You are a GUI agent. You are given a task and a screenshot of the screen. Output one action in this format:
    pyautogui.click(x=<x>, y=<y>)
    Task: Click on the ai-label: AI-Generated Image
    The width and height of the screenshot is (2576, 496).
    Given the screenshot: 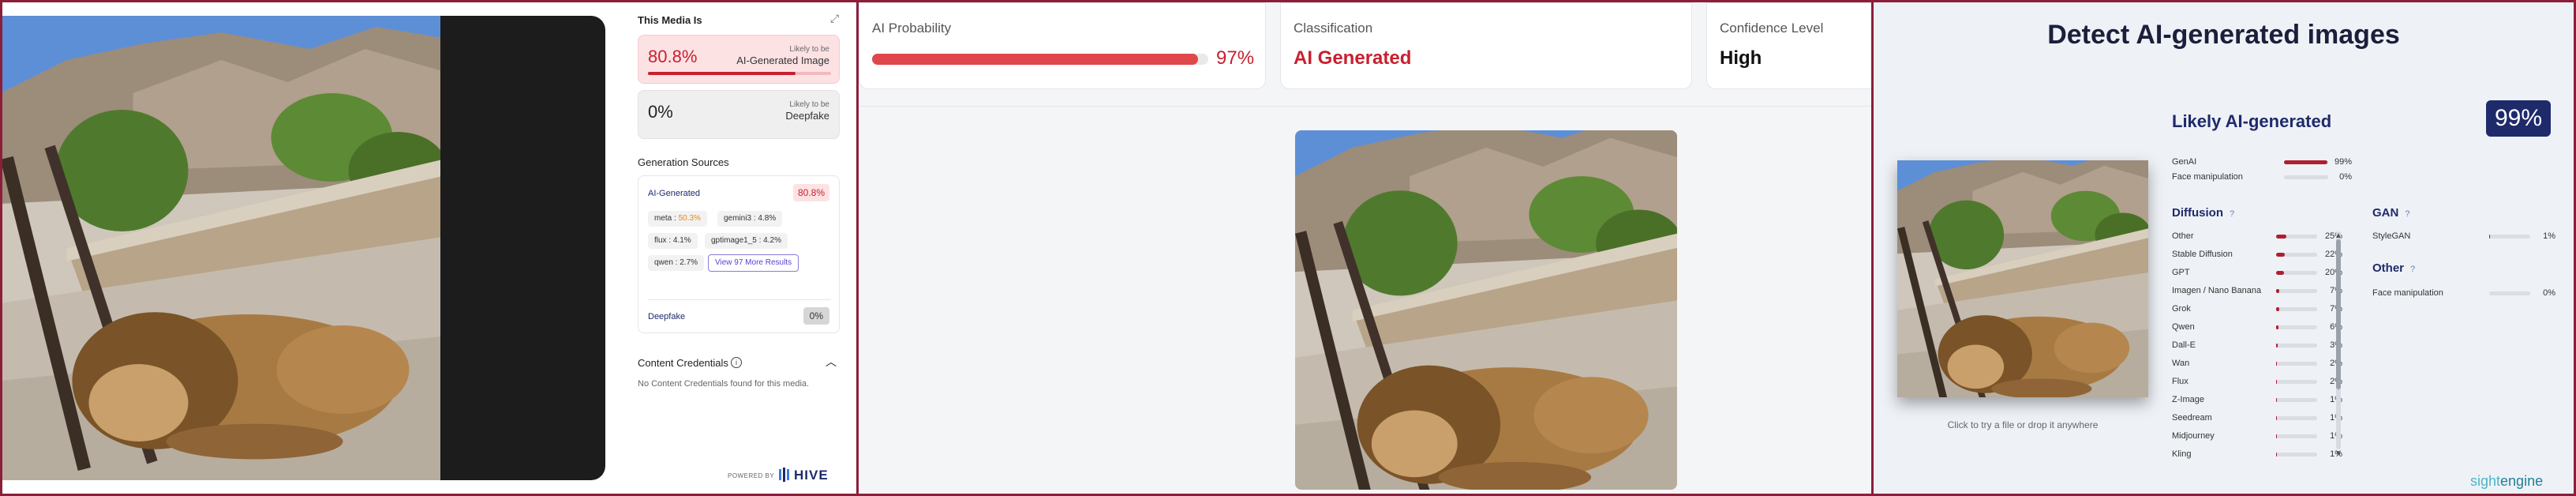 What is the action you would take?
    pyautogui.click(x=782, y=60)
    